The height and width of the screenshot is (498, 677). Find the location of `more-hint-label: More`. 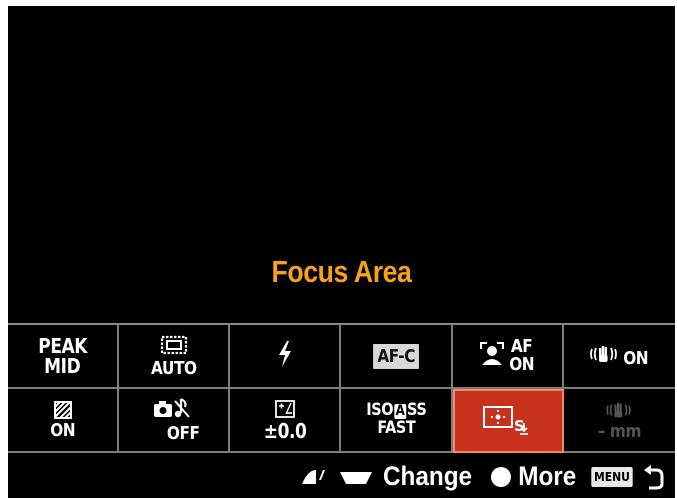

more-hint-label: More is located at coordinates (546, 476).